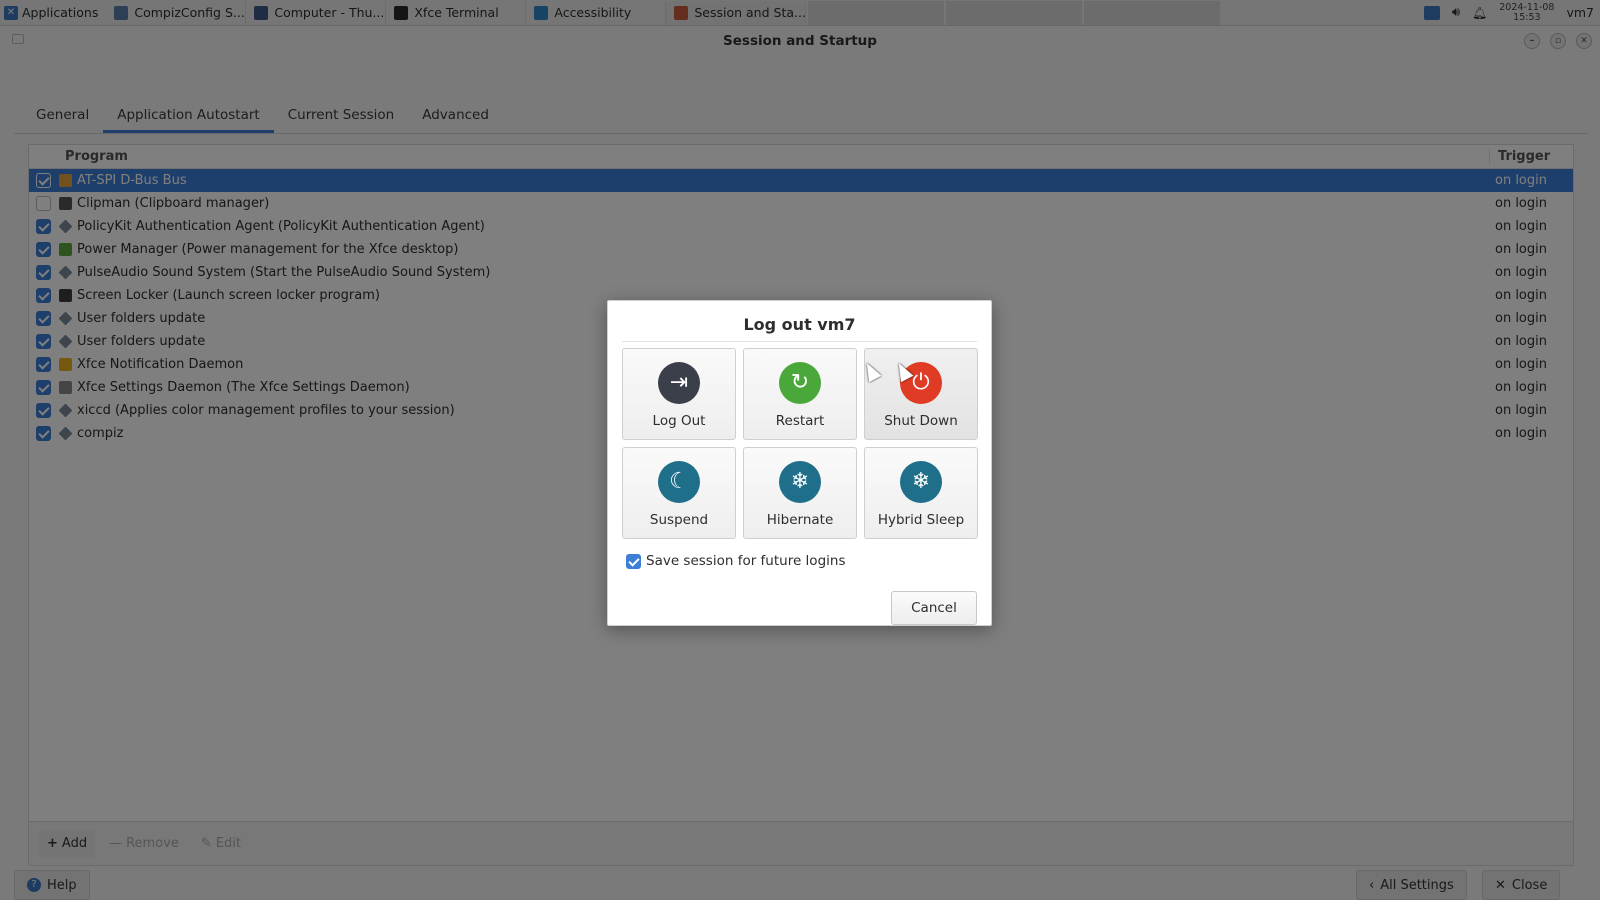 The height and width of the screenshot is (900, 1600). Describe the element at coordinates (921, 520) in the screenshot. I see `action-label: Hybrid Sleep` at that location.